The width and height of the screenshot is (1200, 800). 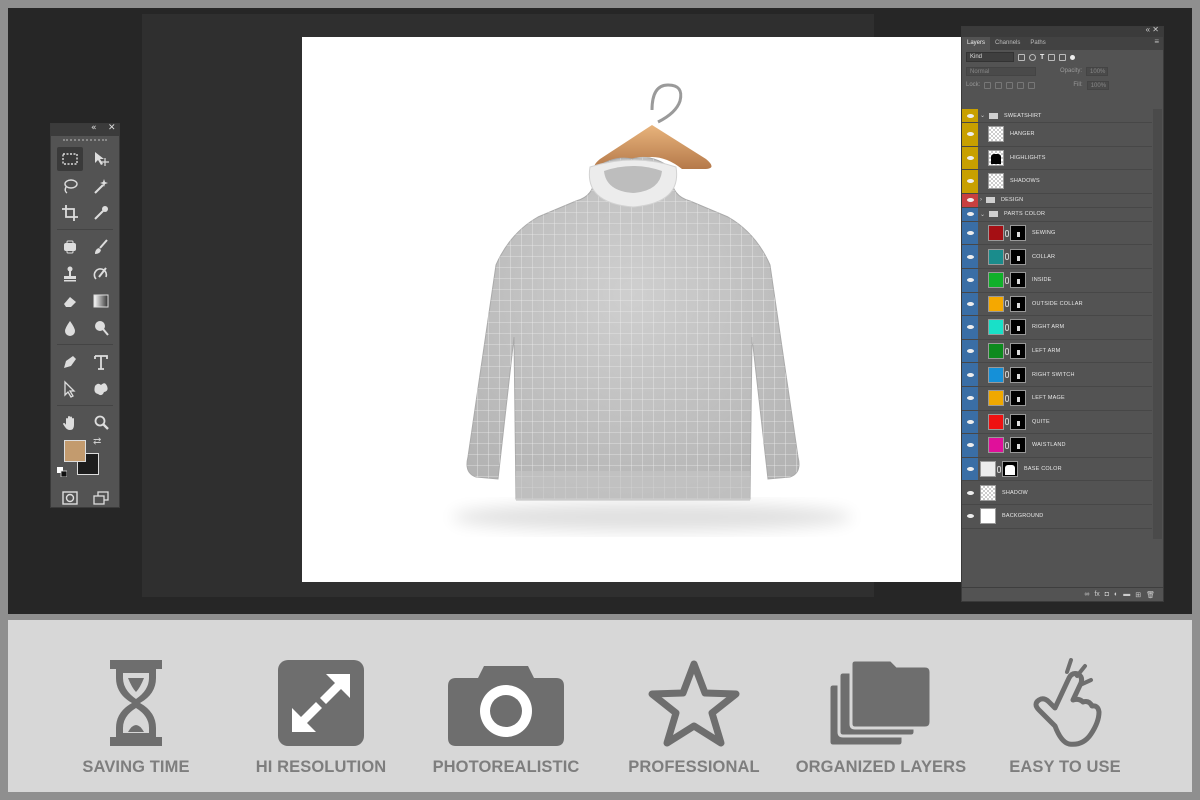 I want to click on new-layer-icon: ⊞, so click(x=1138, y=595).